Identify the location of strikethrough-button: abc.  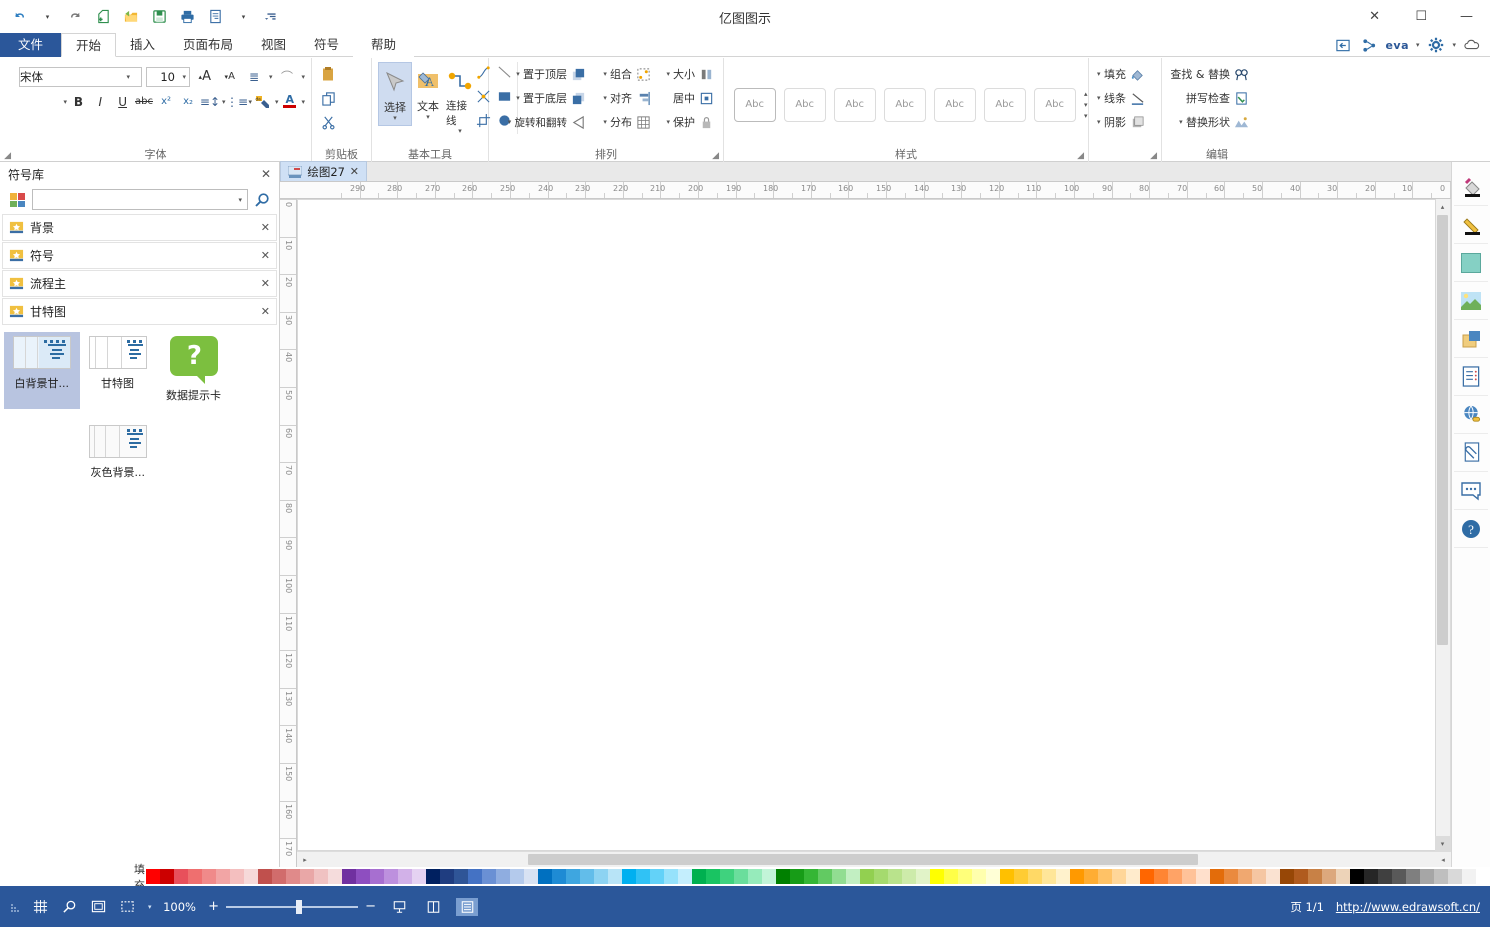
(144, 101).